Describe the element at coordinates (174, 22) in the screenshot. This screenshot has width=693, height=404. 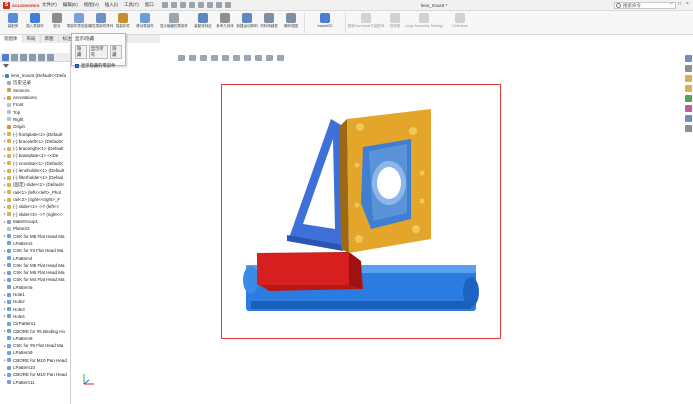
I see `ribbon-button-show-hidden: 显示隐藏的零部件` at that location.